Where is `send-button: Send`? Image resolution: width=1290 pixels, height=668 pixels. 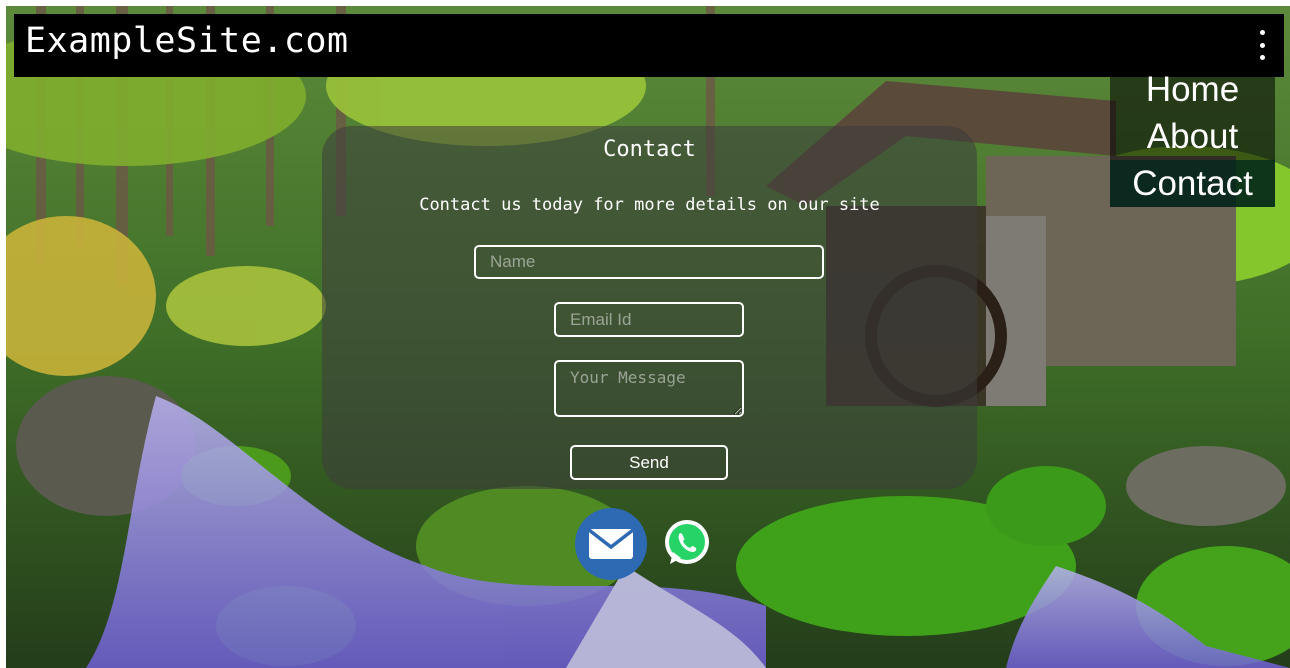
send-button: Send is located at coordinates (649, 462).